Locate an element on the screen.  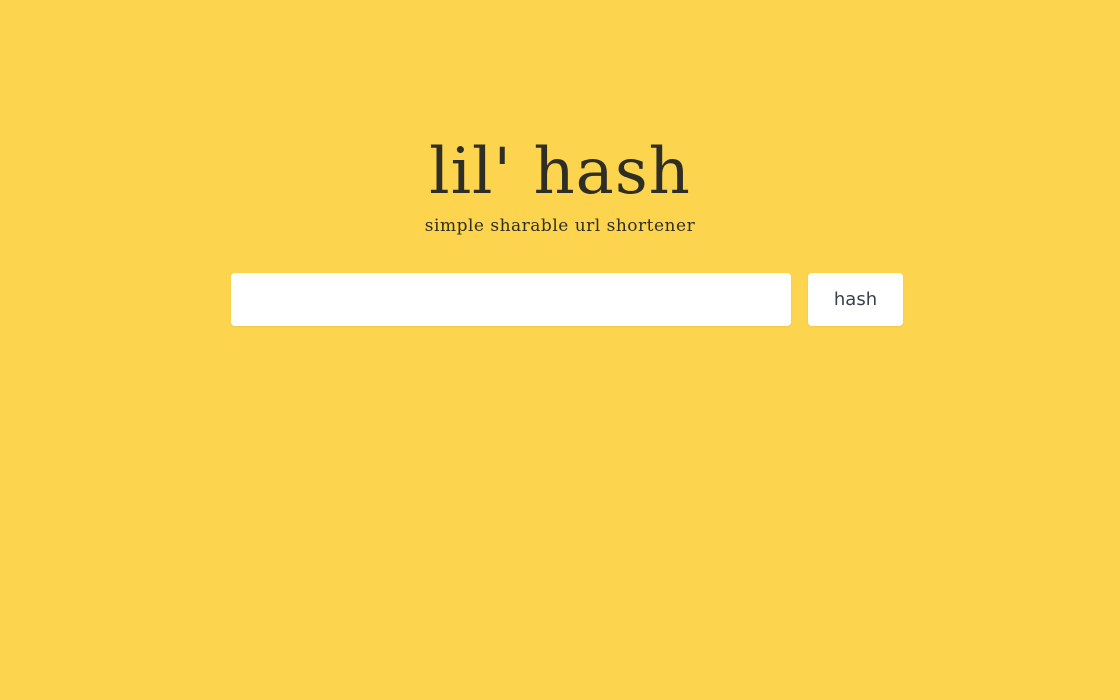
page-subtitle: simple sharable url shortener is located at coordinates (560, 226).